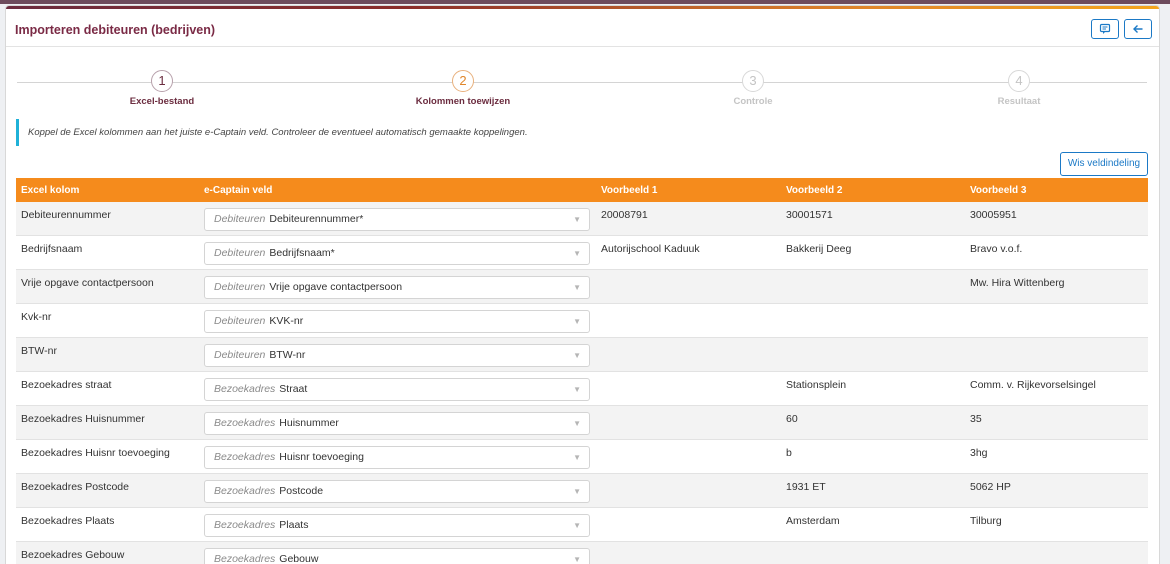 The image size is (1170, 564). Describe the element at coordinates (993, 215) in the screenshot. I see `example-3: 30005951` at that location.